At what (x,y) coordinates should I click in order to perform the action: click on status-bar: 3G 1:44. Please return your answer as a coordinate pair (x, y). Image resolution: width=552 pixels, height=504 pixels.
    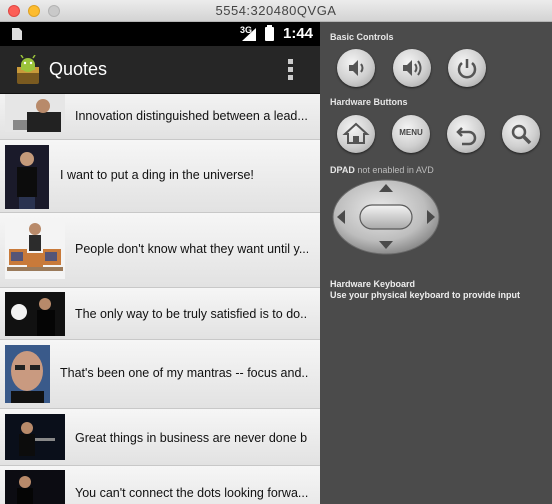
    Looking at the image, I should click on (160, 34).